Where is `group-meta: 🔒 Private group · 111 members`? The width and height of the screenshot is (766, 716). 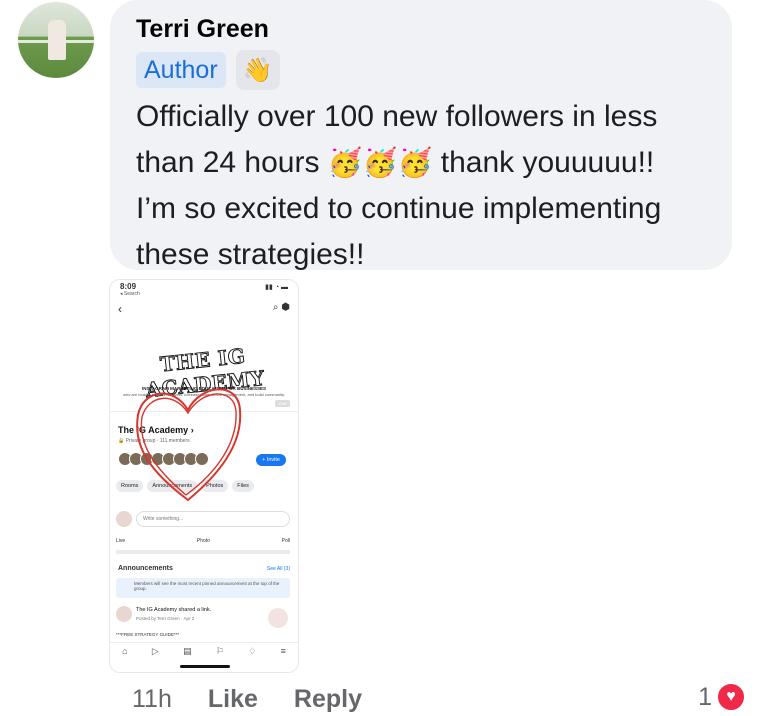 group-meta: 🔒 Private group · 111 members is located at coordinates (154, 441).